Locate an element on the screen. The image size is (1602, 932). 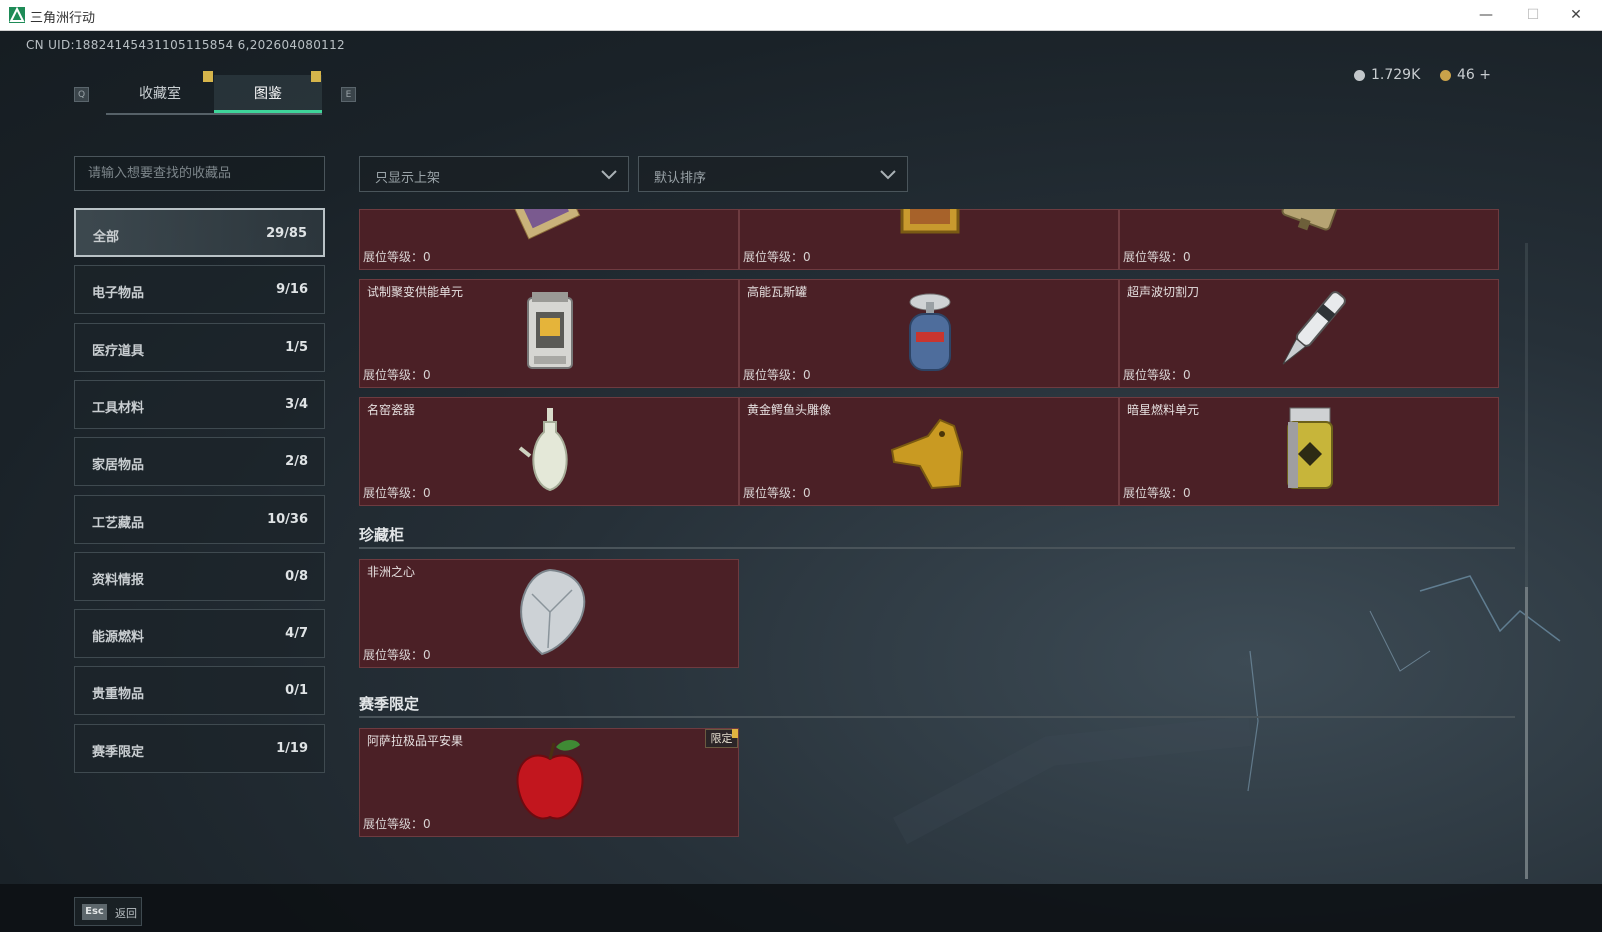
collectible-card: 暗星燃料单元展位等级：0 is located at coordinates (1309, 451).